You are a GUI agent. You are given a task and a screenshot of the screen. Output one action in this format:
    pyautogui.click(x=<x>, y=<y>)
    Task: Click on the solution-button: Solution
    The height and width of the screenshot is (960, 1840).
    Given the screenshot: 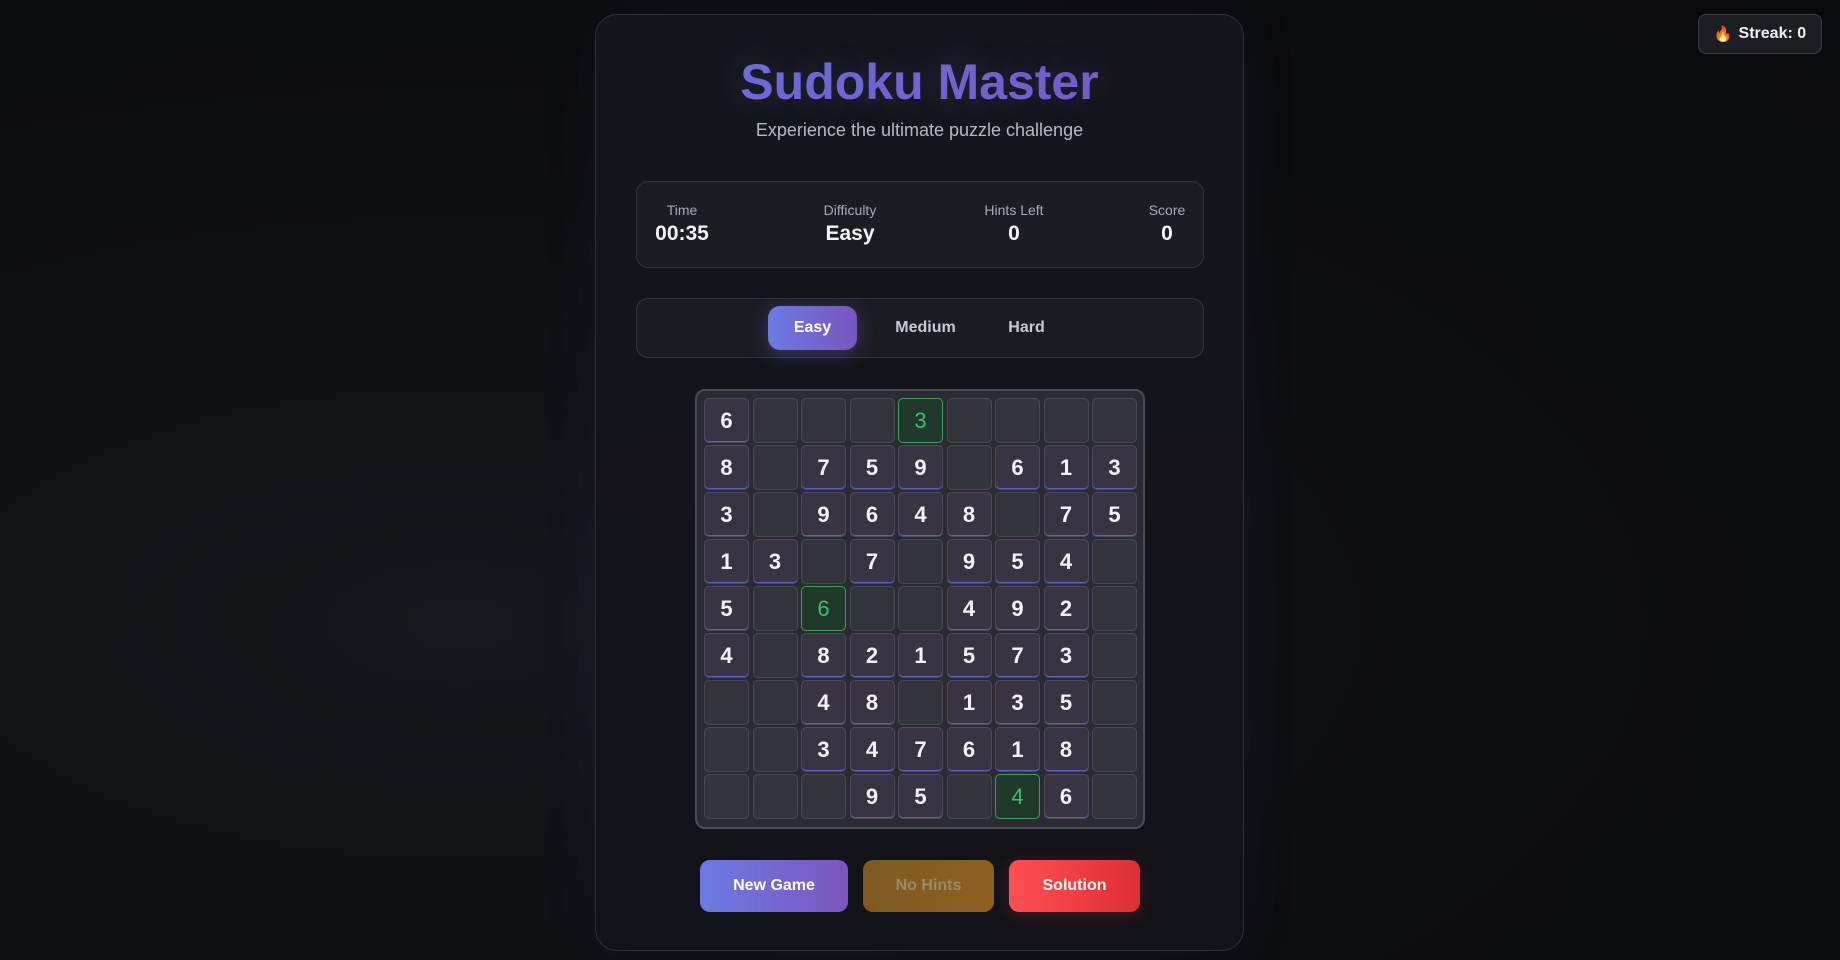 What is the action you would take?
    pyautogui.click(x=1074, y=886)
    